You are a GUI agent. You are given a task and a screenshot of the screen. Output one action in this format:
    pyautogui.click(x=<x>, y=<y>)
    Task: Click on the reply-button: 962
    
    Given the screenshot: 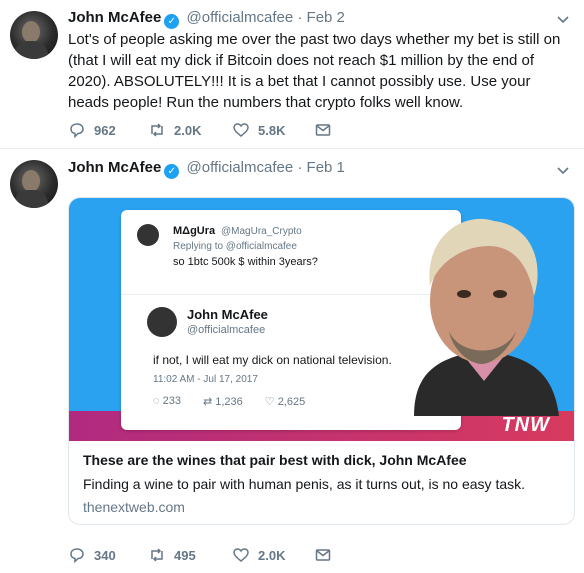 What is the action you would take?
    pyautogui.click(x=92, y=130)
    